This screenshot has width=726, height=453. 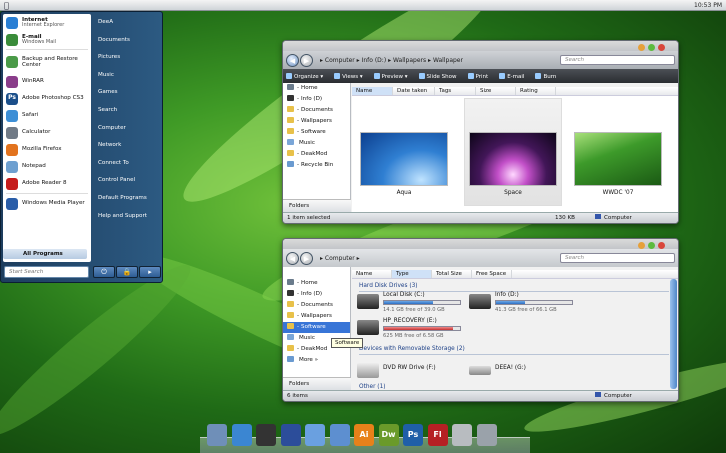 I want to click on start-recent-item: WinRAR, so click(x=47, y=81).